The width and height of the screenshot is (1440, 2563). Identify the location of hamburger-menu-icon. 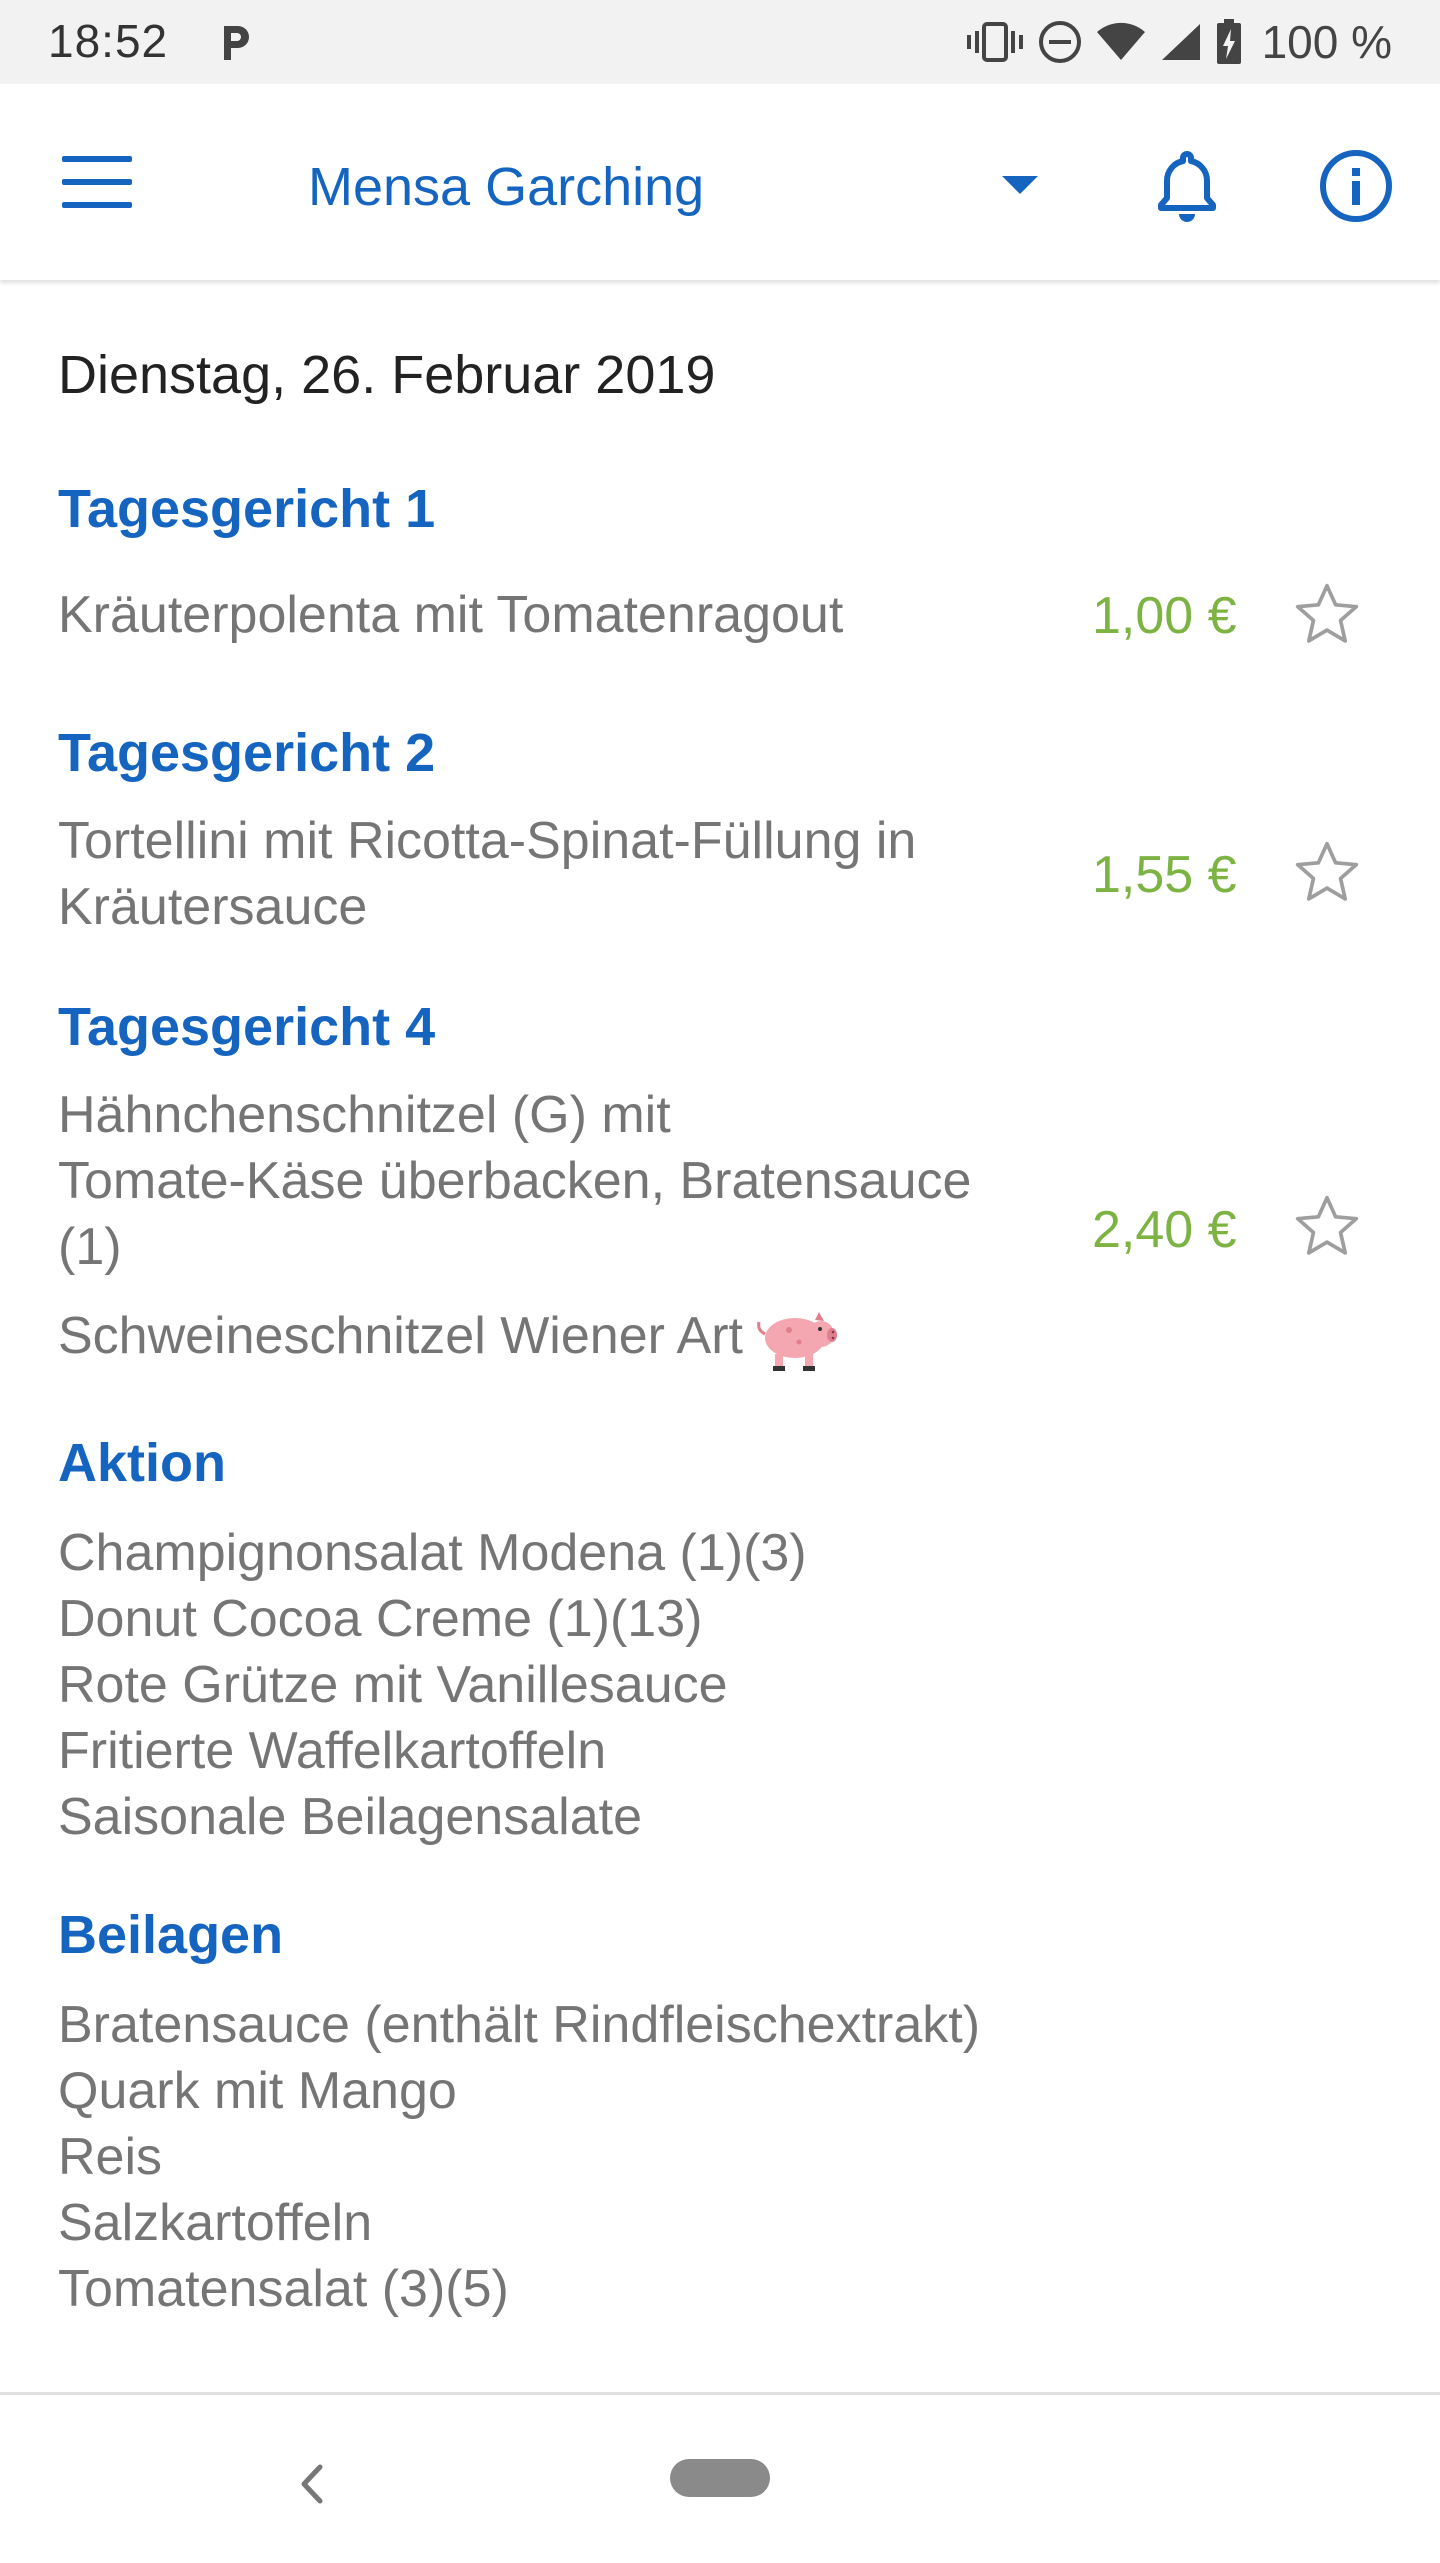
(97, 182).